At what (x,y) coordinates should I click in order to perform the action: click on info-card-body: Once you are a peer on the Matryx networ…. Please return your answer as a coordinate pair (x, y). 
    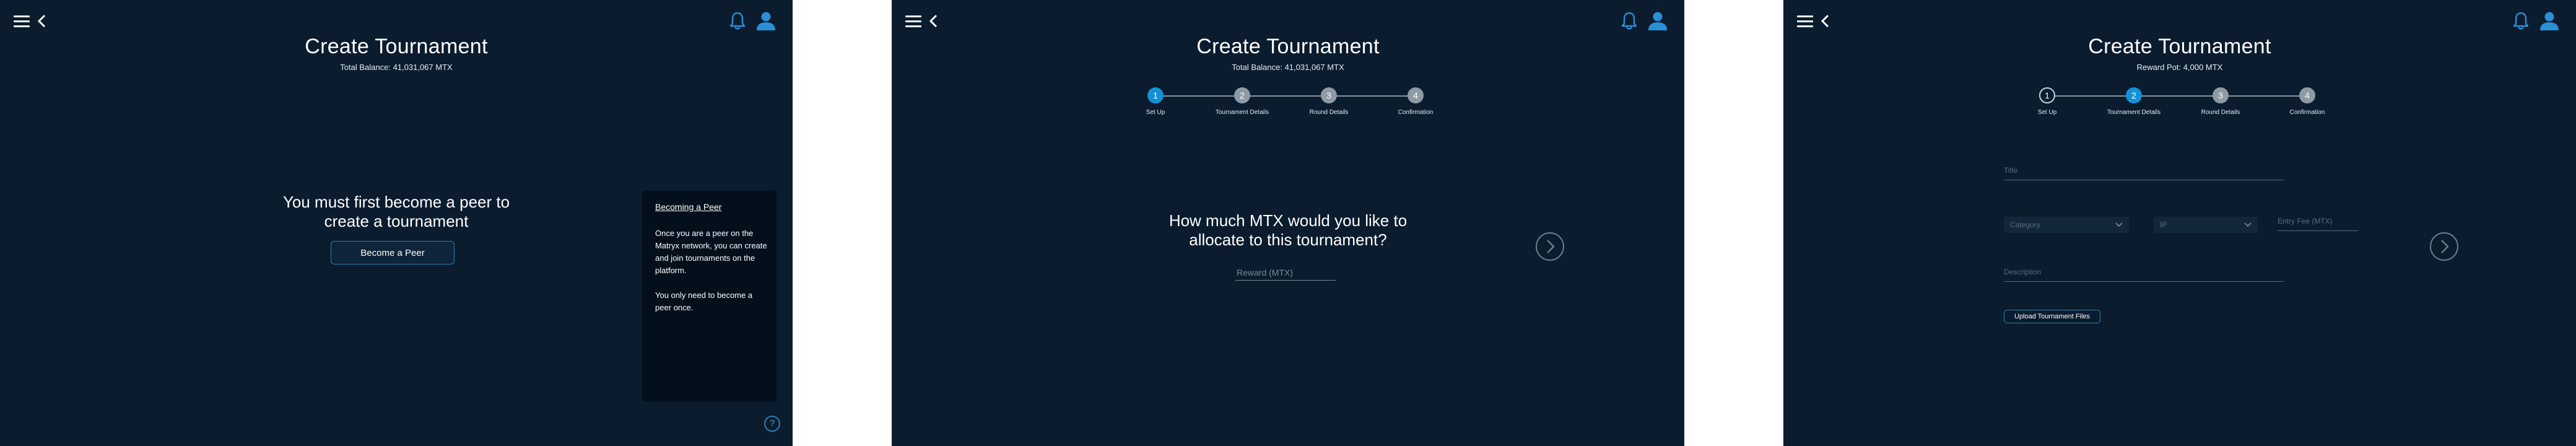
    Looking at the image, I should click on (711, 276).